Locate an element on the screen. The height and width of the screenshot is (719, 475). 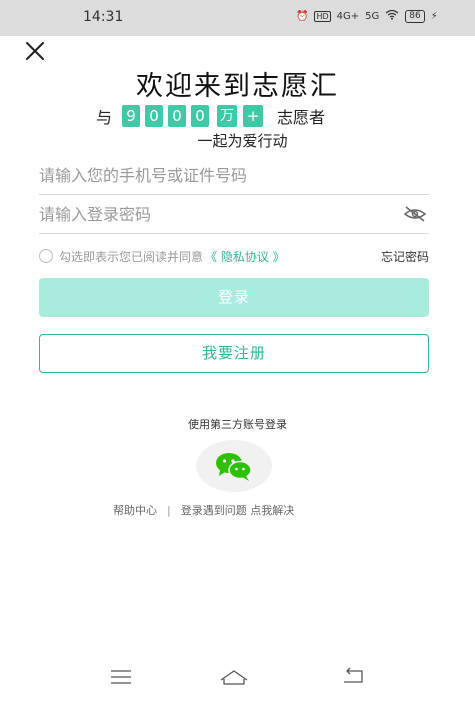
count-digit: 9 is located at coordinates (131, 116).